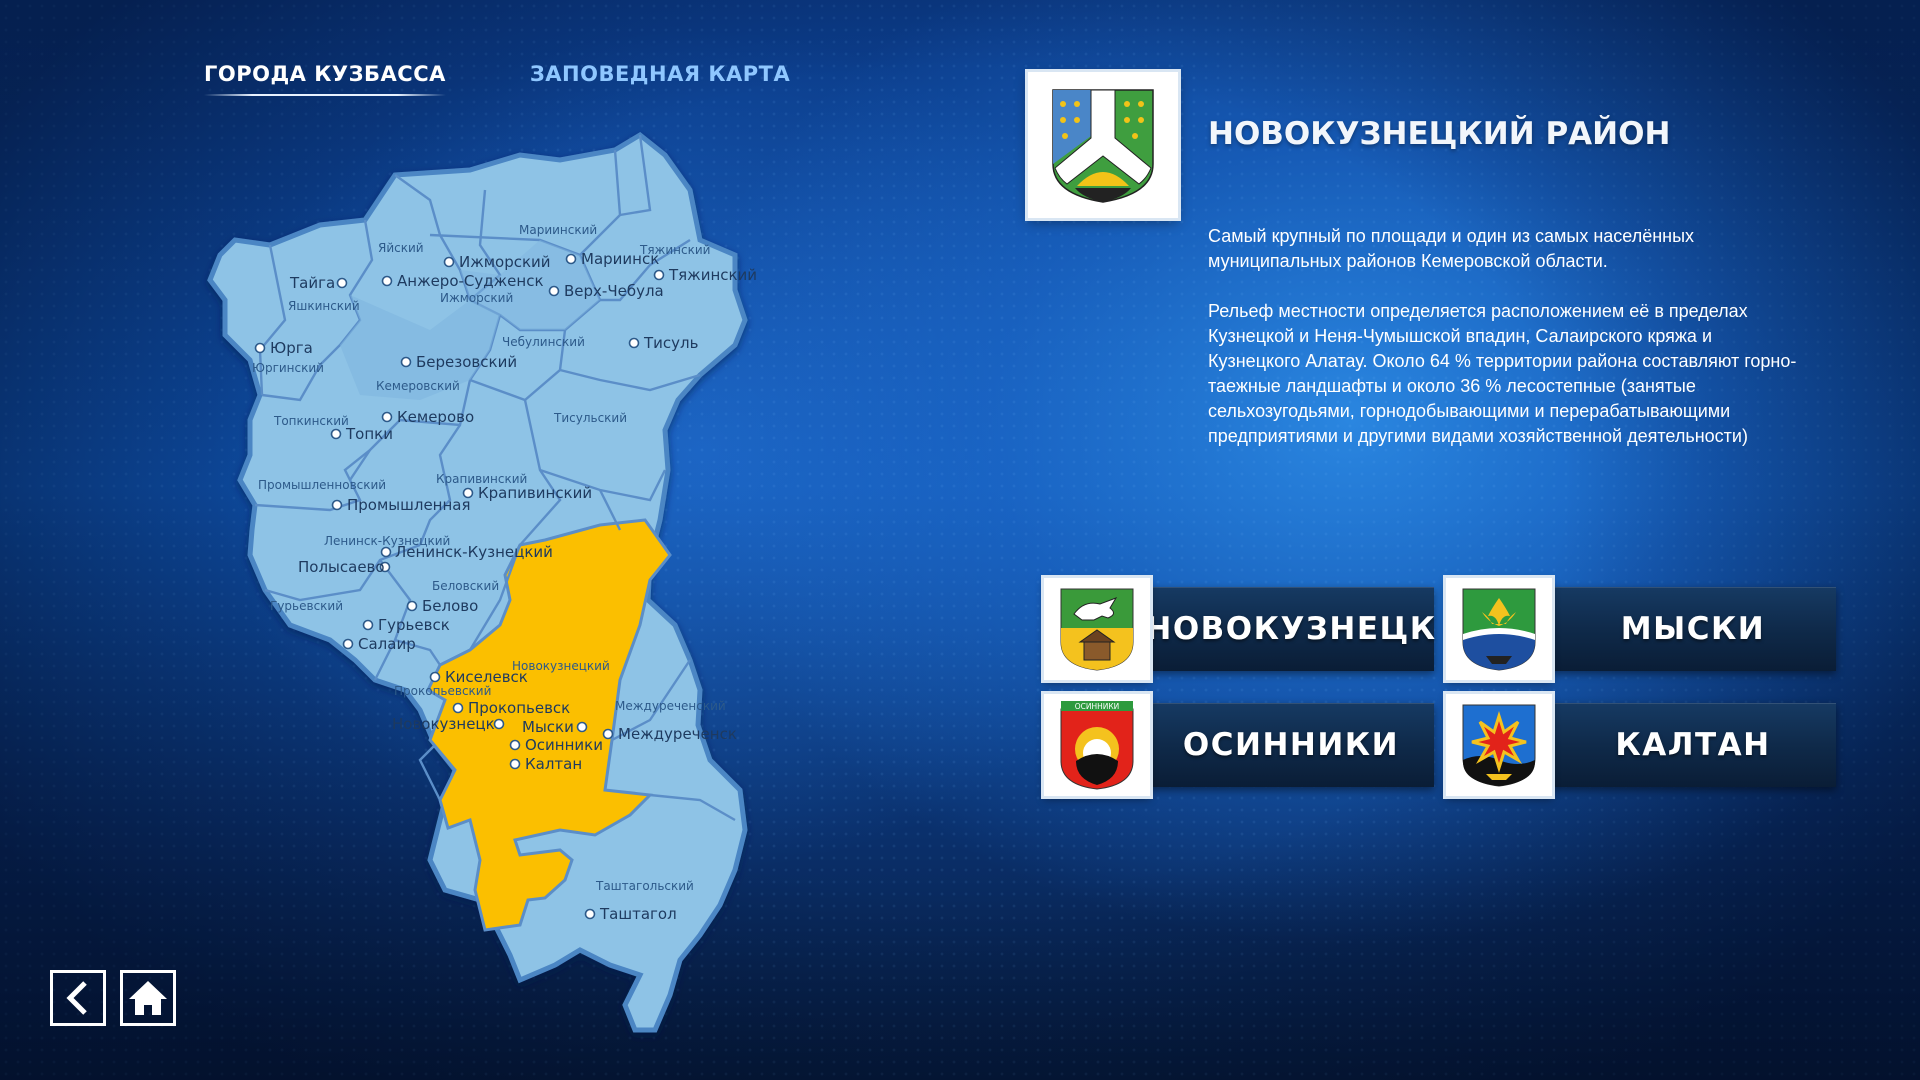 This screenshot has height=1080, width=1920. I want to click on home-icon, so click(148, 998).